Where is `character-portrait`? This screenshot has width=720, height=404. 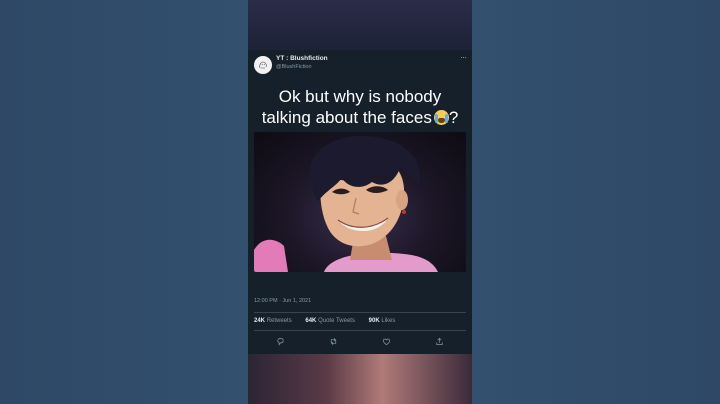
character-portrait is located at coordinates (346, 203).